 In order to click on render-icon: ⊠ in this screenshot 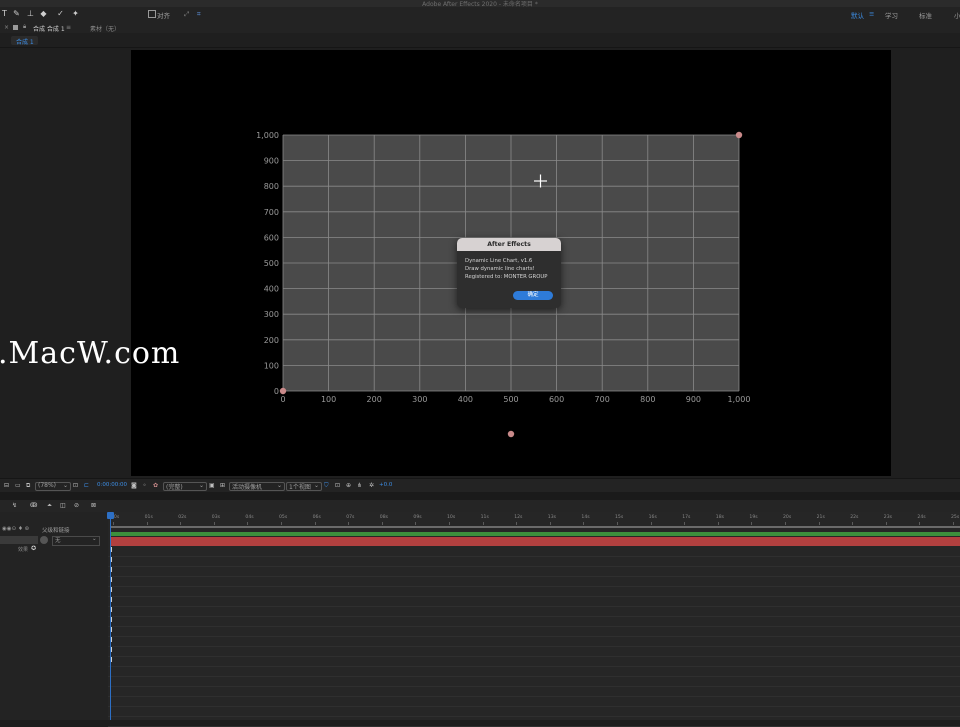, I will do `click(93, 505)`.